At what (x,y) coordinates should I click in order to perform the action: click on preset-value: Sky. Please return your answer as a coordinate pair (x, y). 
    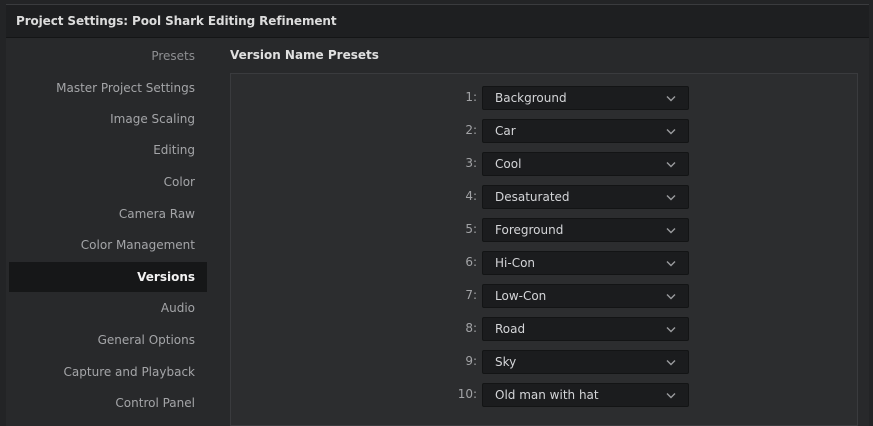
    Looking at the image, I should click on (506, 362).